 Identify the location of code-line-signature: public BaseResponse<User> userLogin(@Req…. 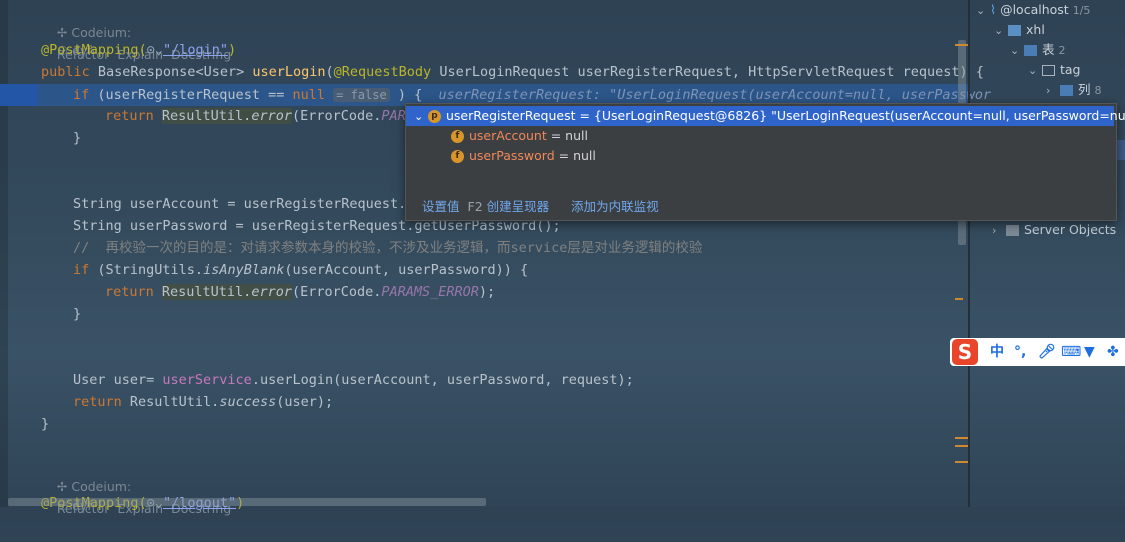
(512, 72).